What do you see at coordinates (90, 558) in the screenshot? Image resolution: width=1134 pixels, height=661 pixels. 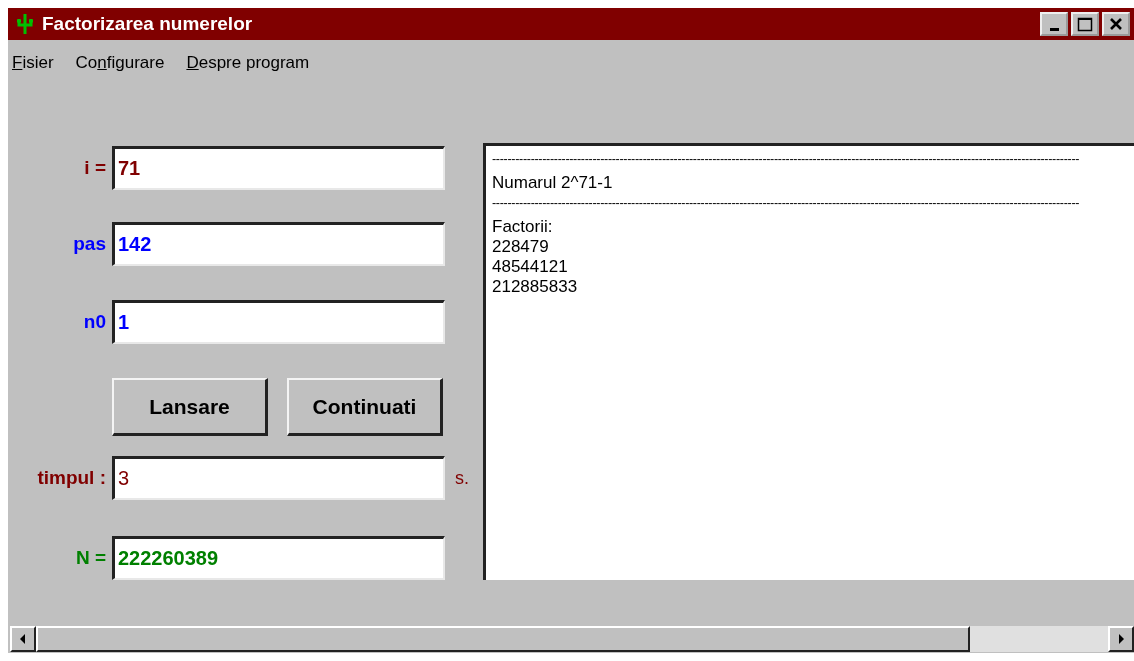 I see `field-label: N =` at bounding box center [90, 558].